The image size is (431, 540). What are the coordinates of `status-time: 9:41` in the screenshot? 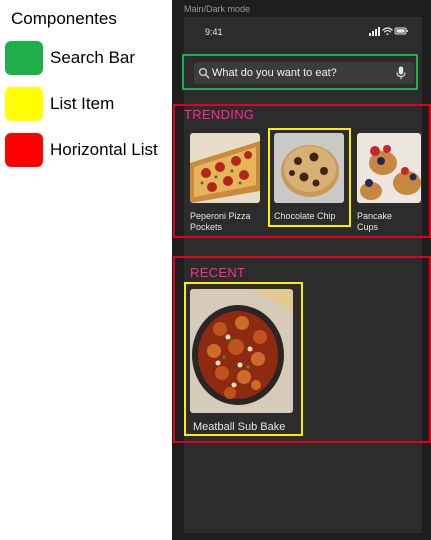 It's located at (214, 32).